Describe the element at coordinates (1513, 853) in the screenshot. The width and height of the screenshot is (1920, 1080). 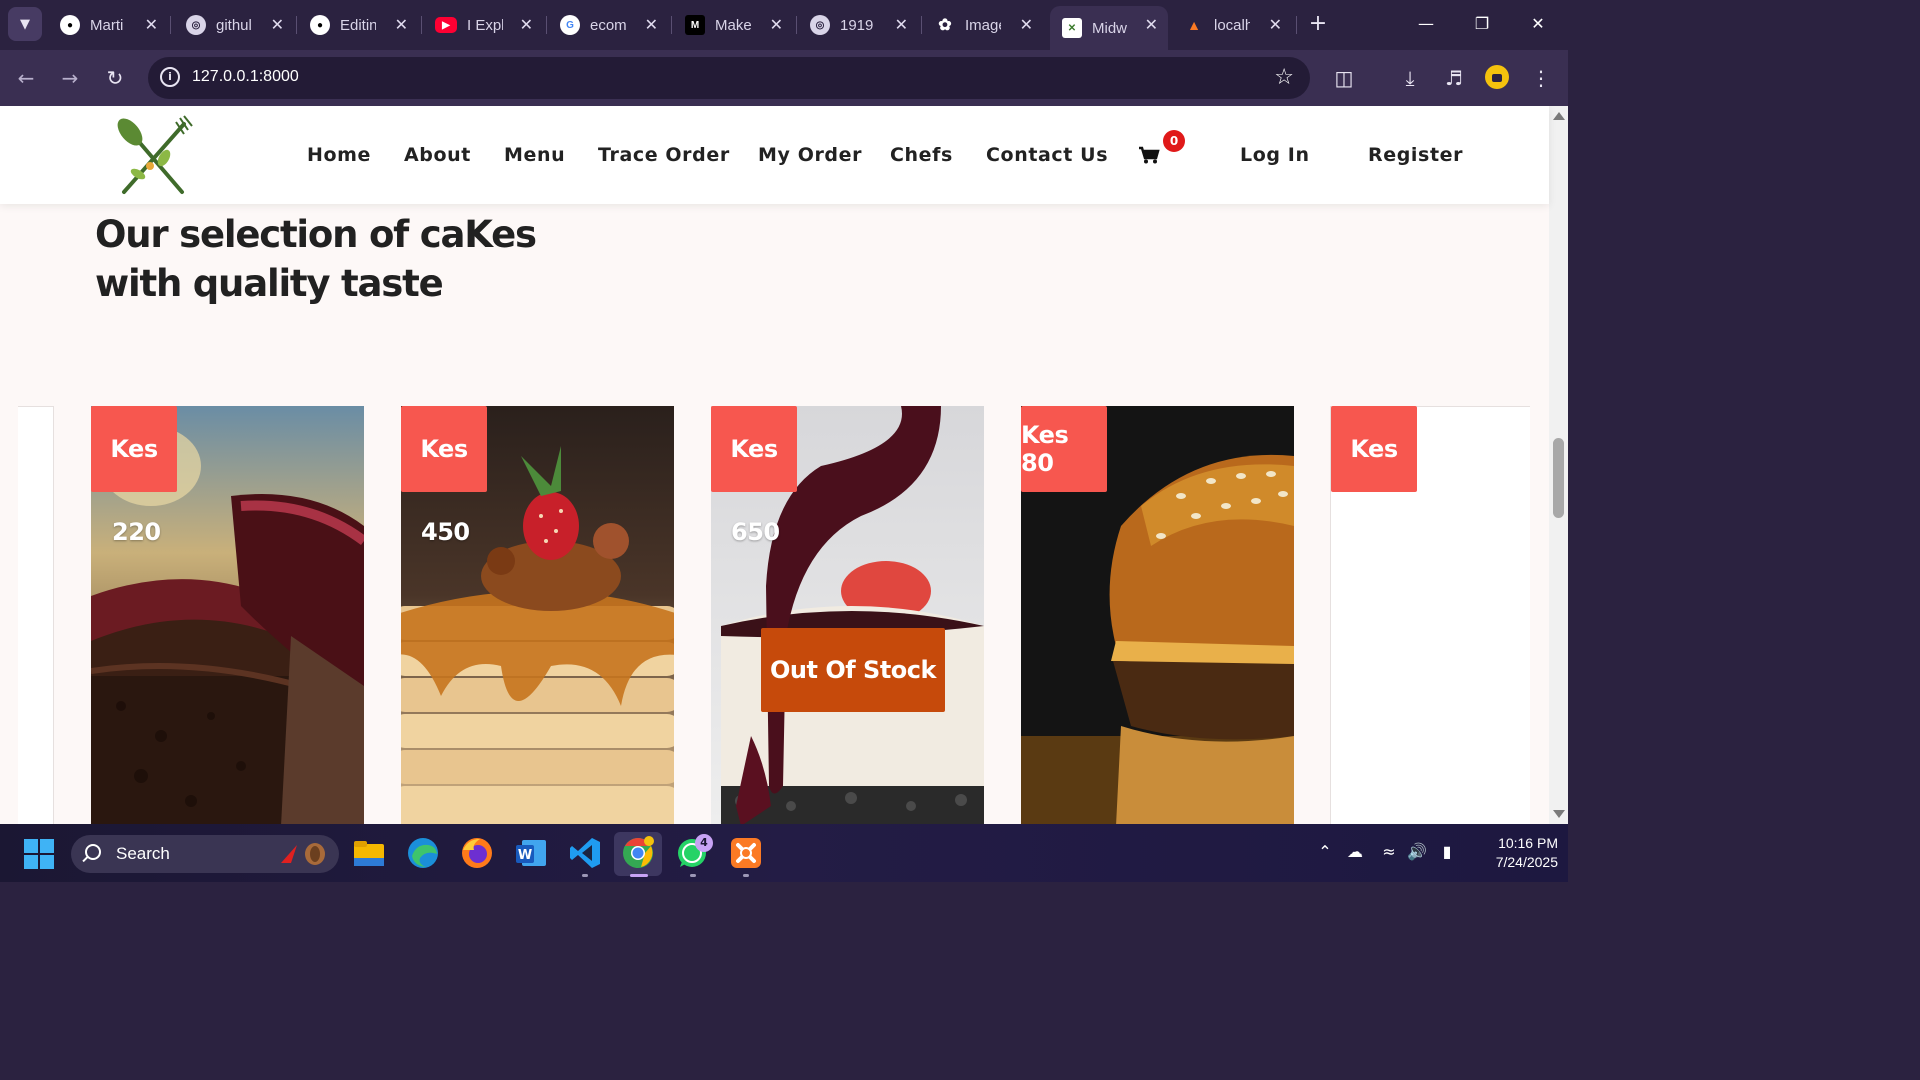
I see `system-clock: 10:16 PM 7/24/2025` at that location.